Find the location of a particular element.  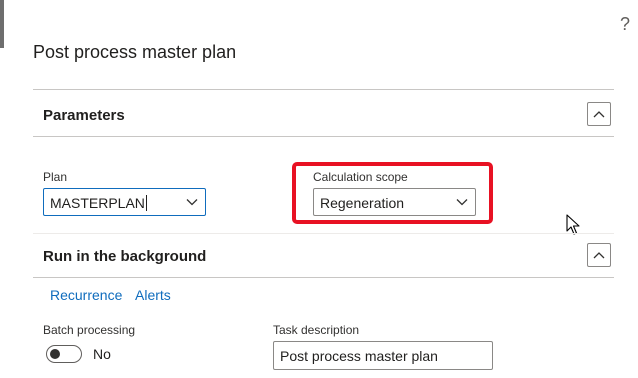

tab-recurrence: Recurrence is located at coordinates (86, 295).